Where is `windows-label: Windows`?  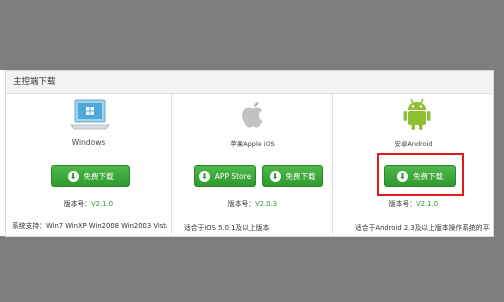 windows-label: Windows is located at coordinates (88, 142).